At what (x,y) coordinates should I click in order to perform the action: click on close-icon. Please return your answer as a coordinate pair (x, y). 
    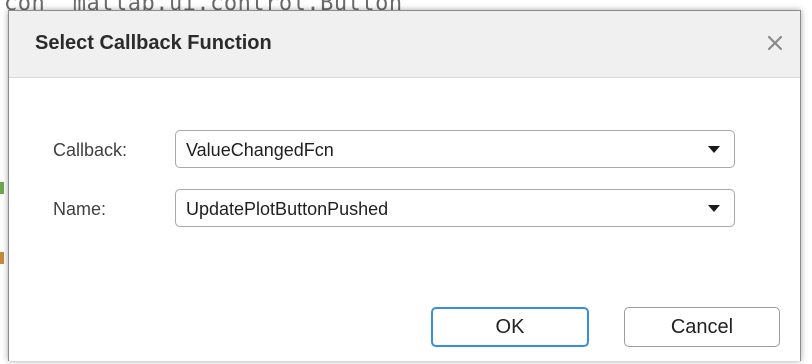
    Looking at the image, I should click on (775, 43).